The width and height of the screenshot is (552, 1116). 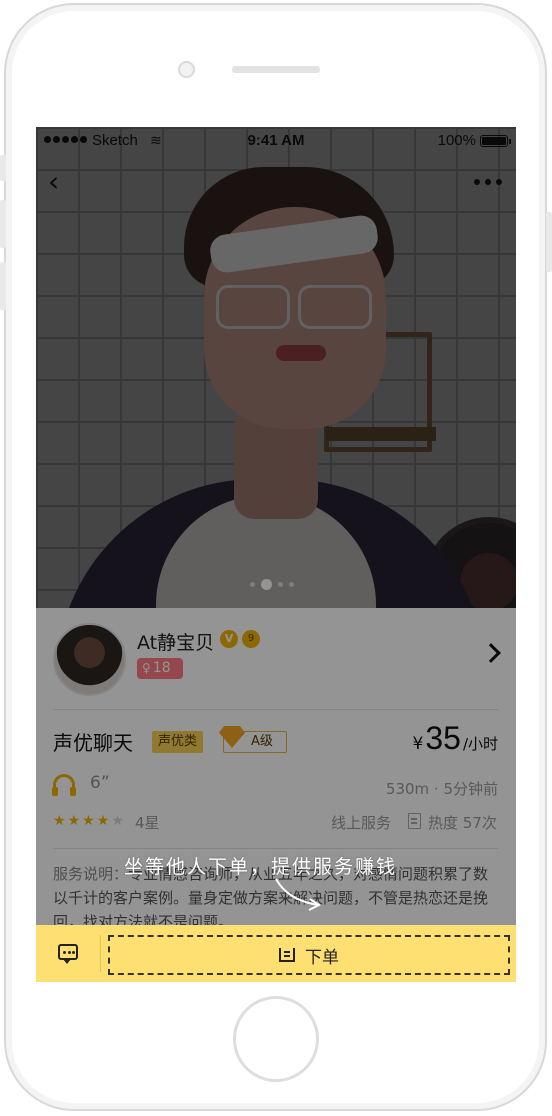 What do you see at coordinates (276, 69) in the screenshot?
I see `earpiece-speaker` at bounding box center [276, 69].